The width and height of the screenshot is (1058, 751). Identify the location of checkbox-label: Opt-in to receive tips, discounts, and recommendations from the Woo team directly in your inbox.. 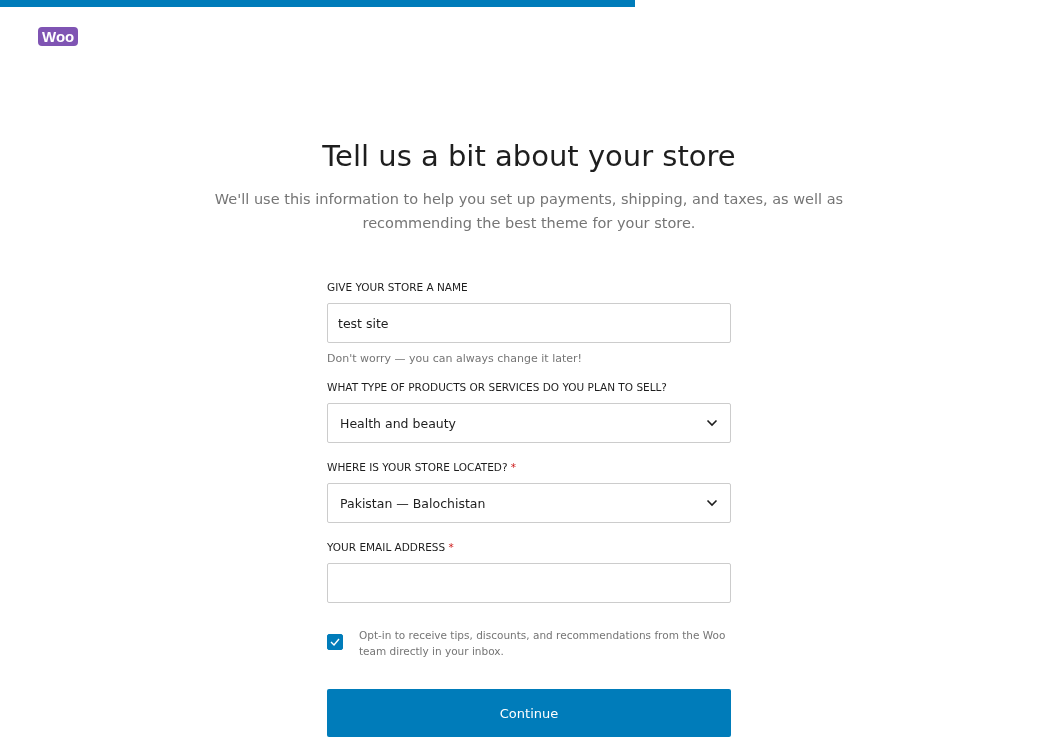
(543, 643).